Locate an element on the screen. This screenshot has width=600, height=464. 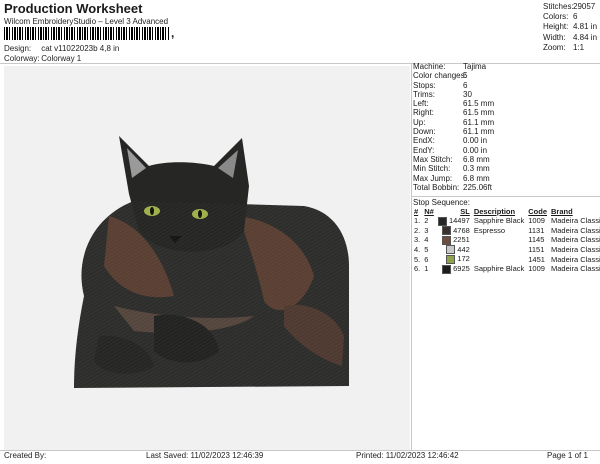
cell-code: 1131 is located at coordinates (536, 230).